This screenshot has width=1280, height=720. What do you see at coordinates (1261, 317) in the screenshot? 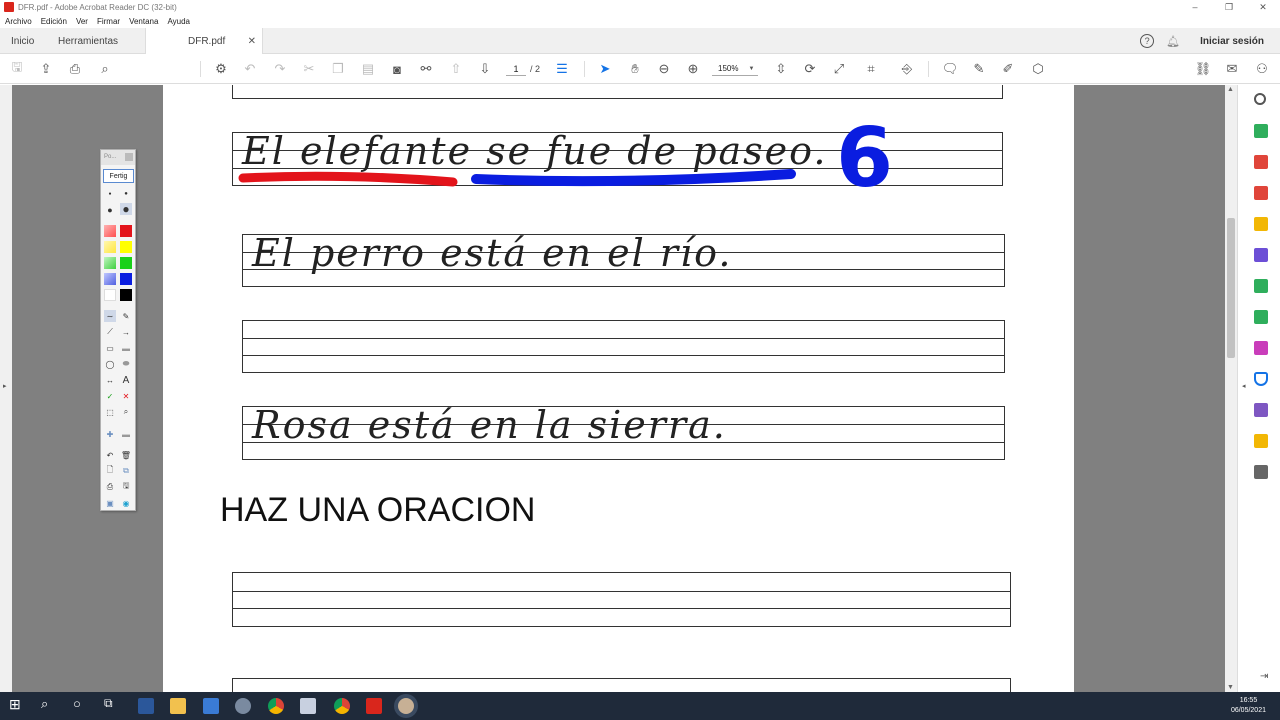
I see `compress-icon` at bounding box center [1261, 317].